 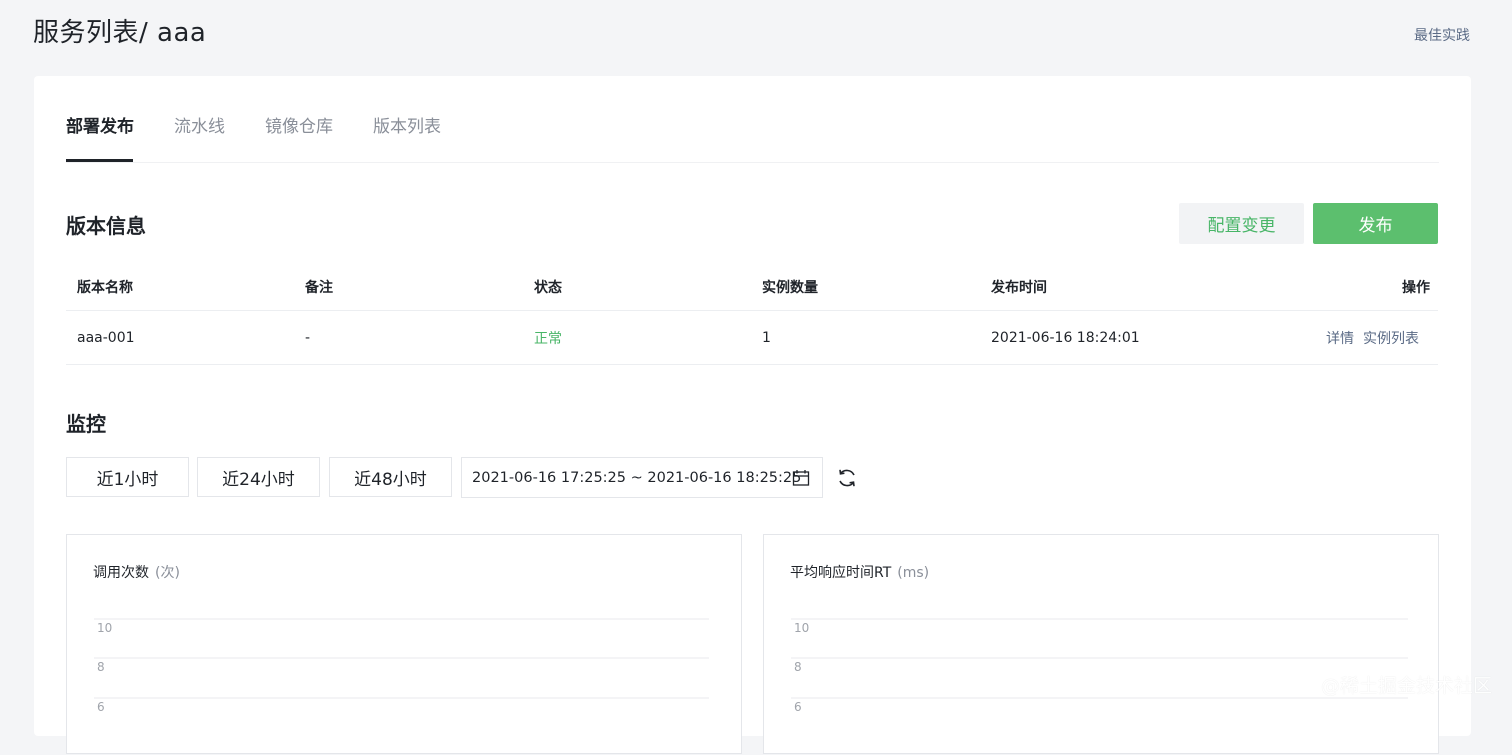 What do you see at coordinates (99, 160) in the screenshot?
I see `active-tab-indicator` at bounding box center [99, 160].